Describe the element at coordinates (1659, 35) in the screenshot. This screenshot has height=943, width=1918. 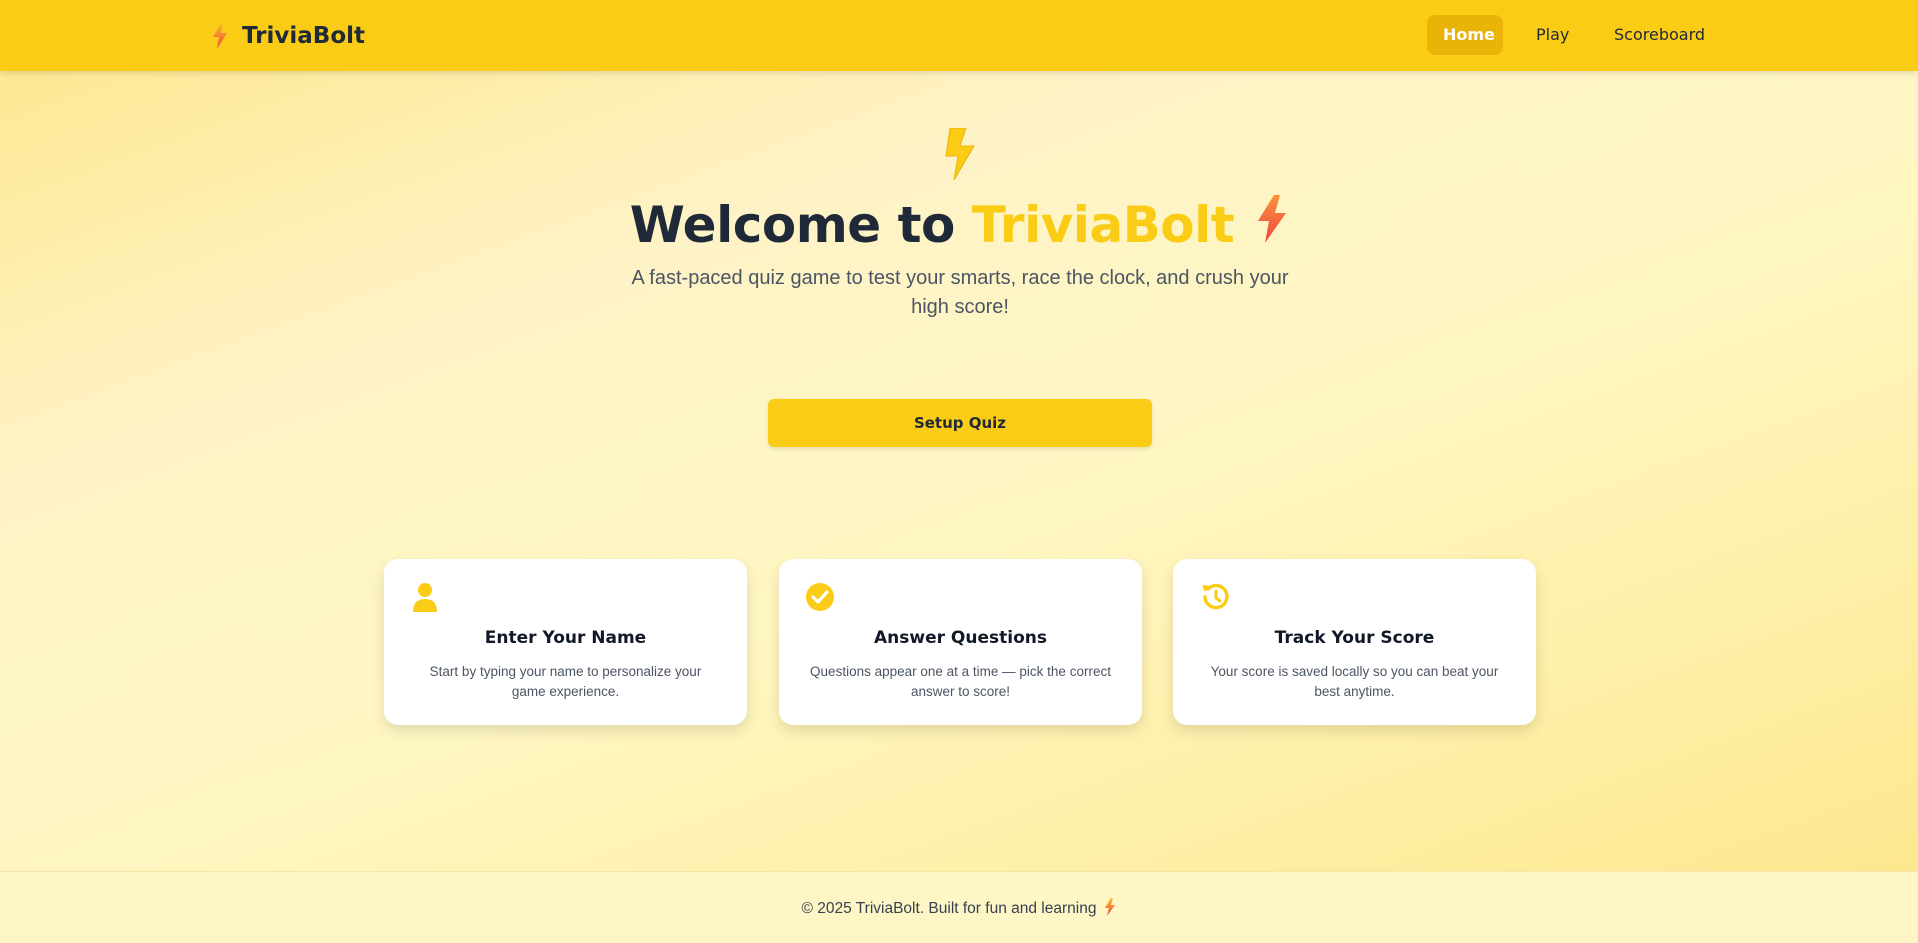
I see `nav-scoreboard: Scoreboard` at that location.